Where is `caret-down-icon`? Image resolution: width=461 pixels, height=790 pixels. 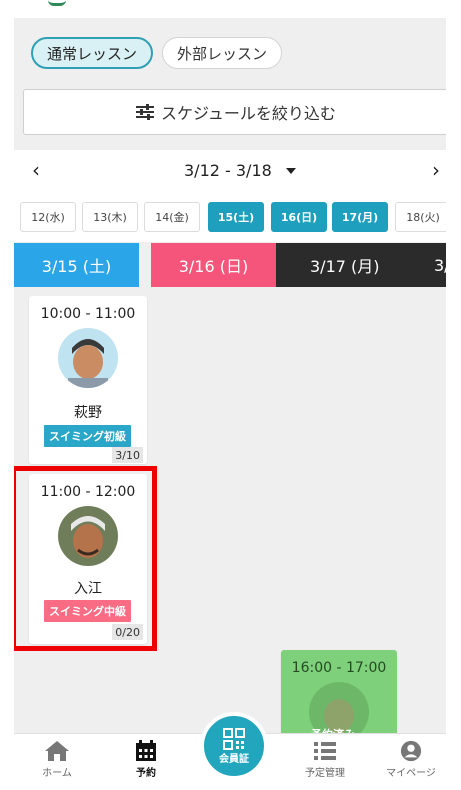 caret-down-icon is located at coordinates (290, 170).